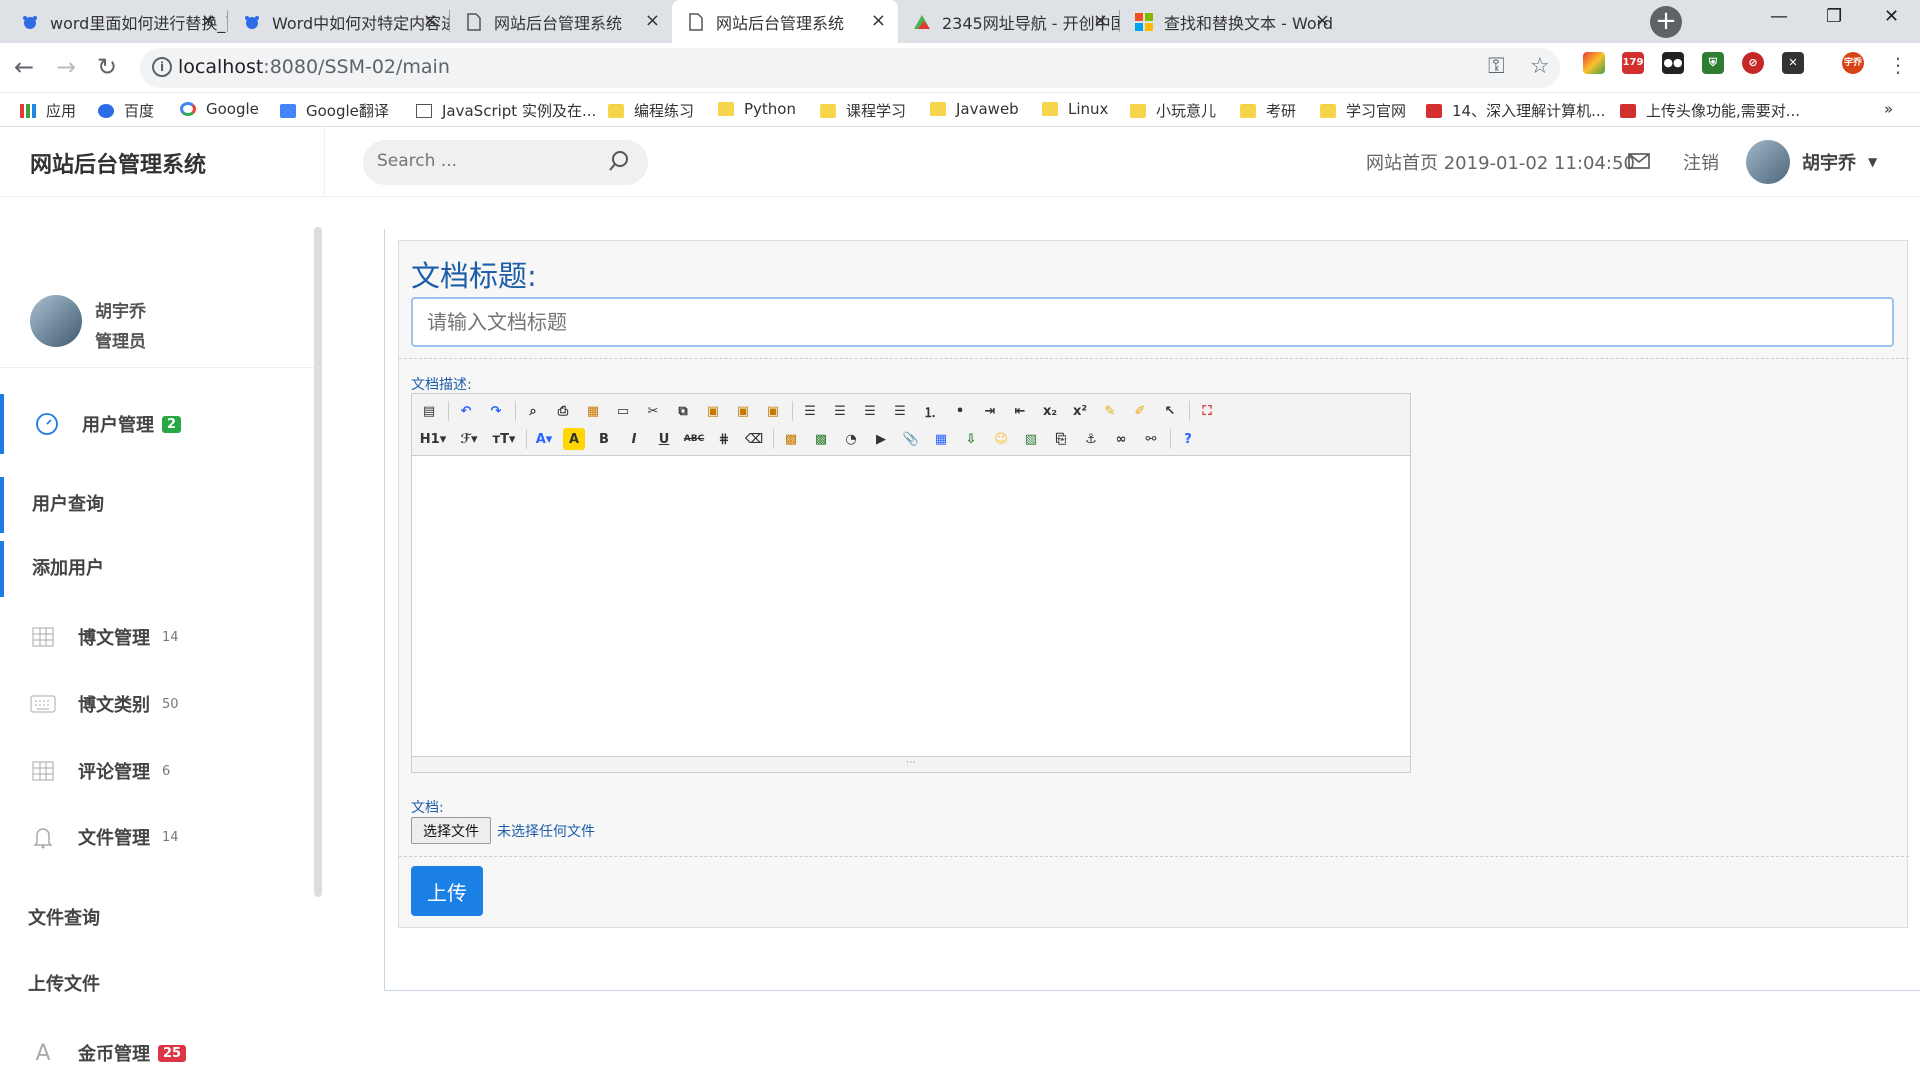 The width and height of the screenshot is (1920, 1080). What do you see at coordinates (162, 67) in the screenshot?
I see `site-info-icon: i` at bounding box center [162, 67].